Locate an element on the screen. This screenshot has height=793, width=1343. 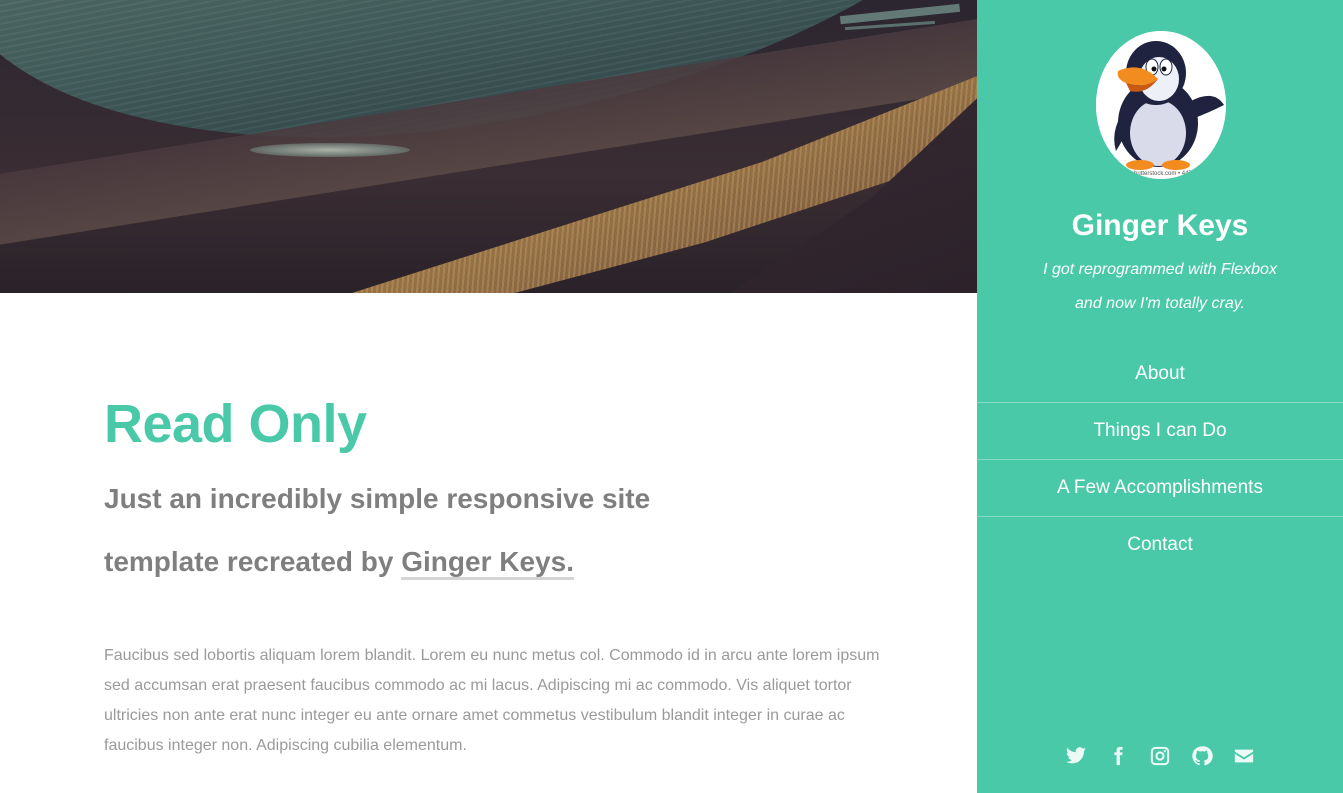
avatar-watermark: shutterstock.com • 447 is located at coordinates (1161, 174).